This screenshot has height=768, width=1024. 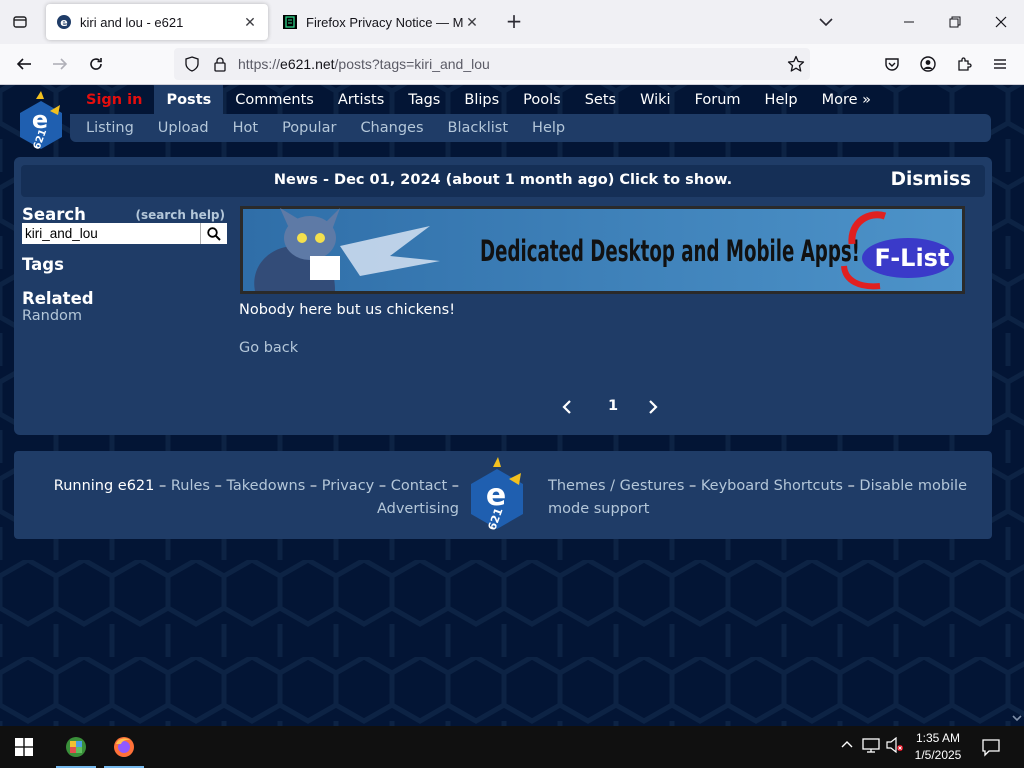 What do you see at coordinates (826, 22) in the screenshot?
I see `chevron-down-icon` at bounding box center [826, 22].